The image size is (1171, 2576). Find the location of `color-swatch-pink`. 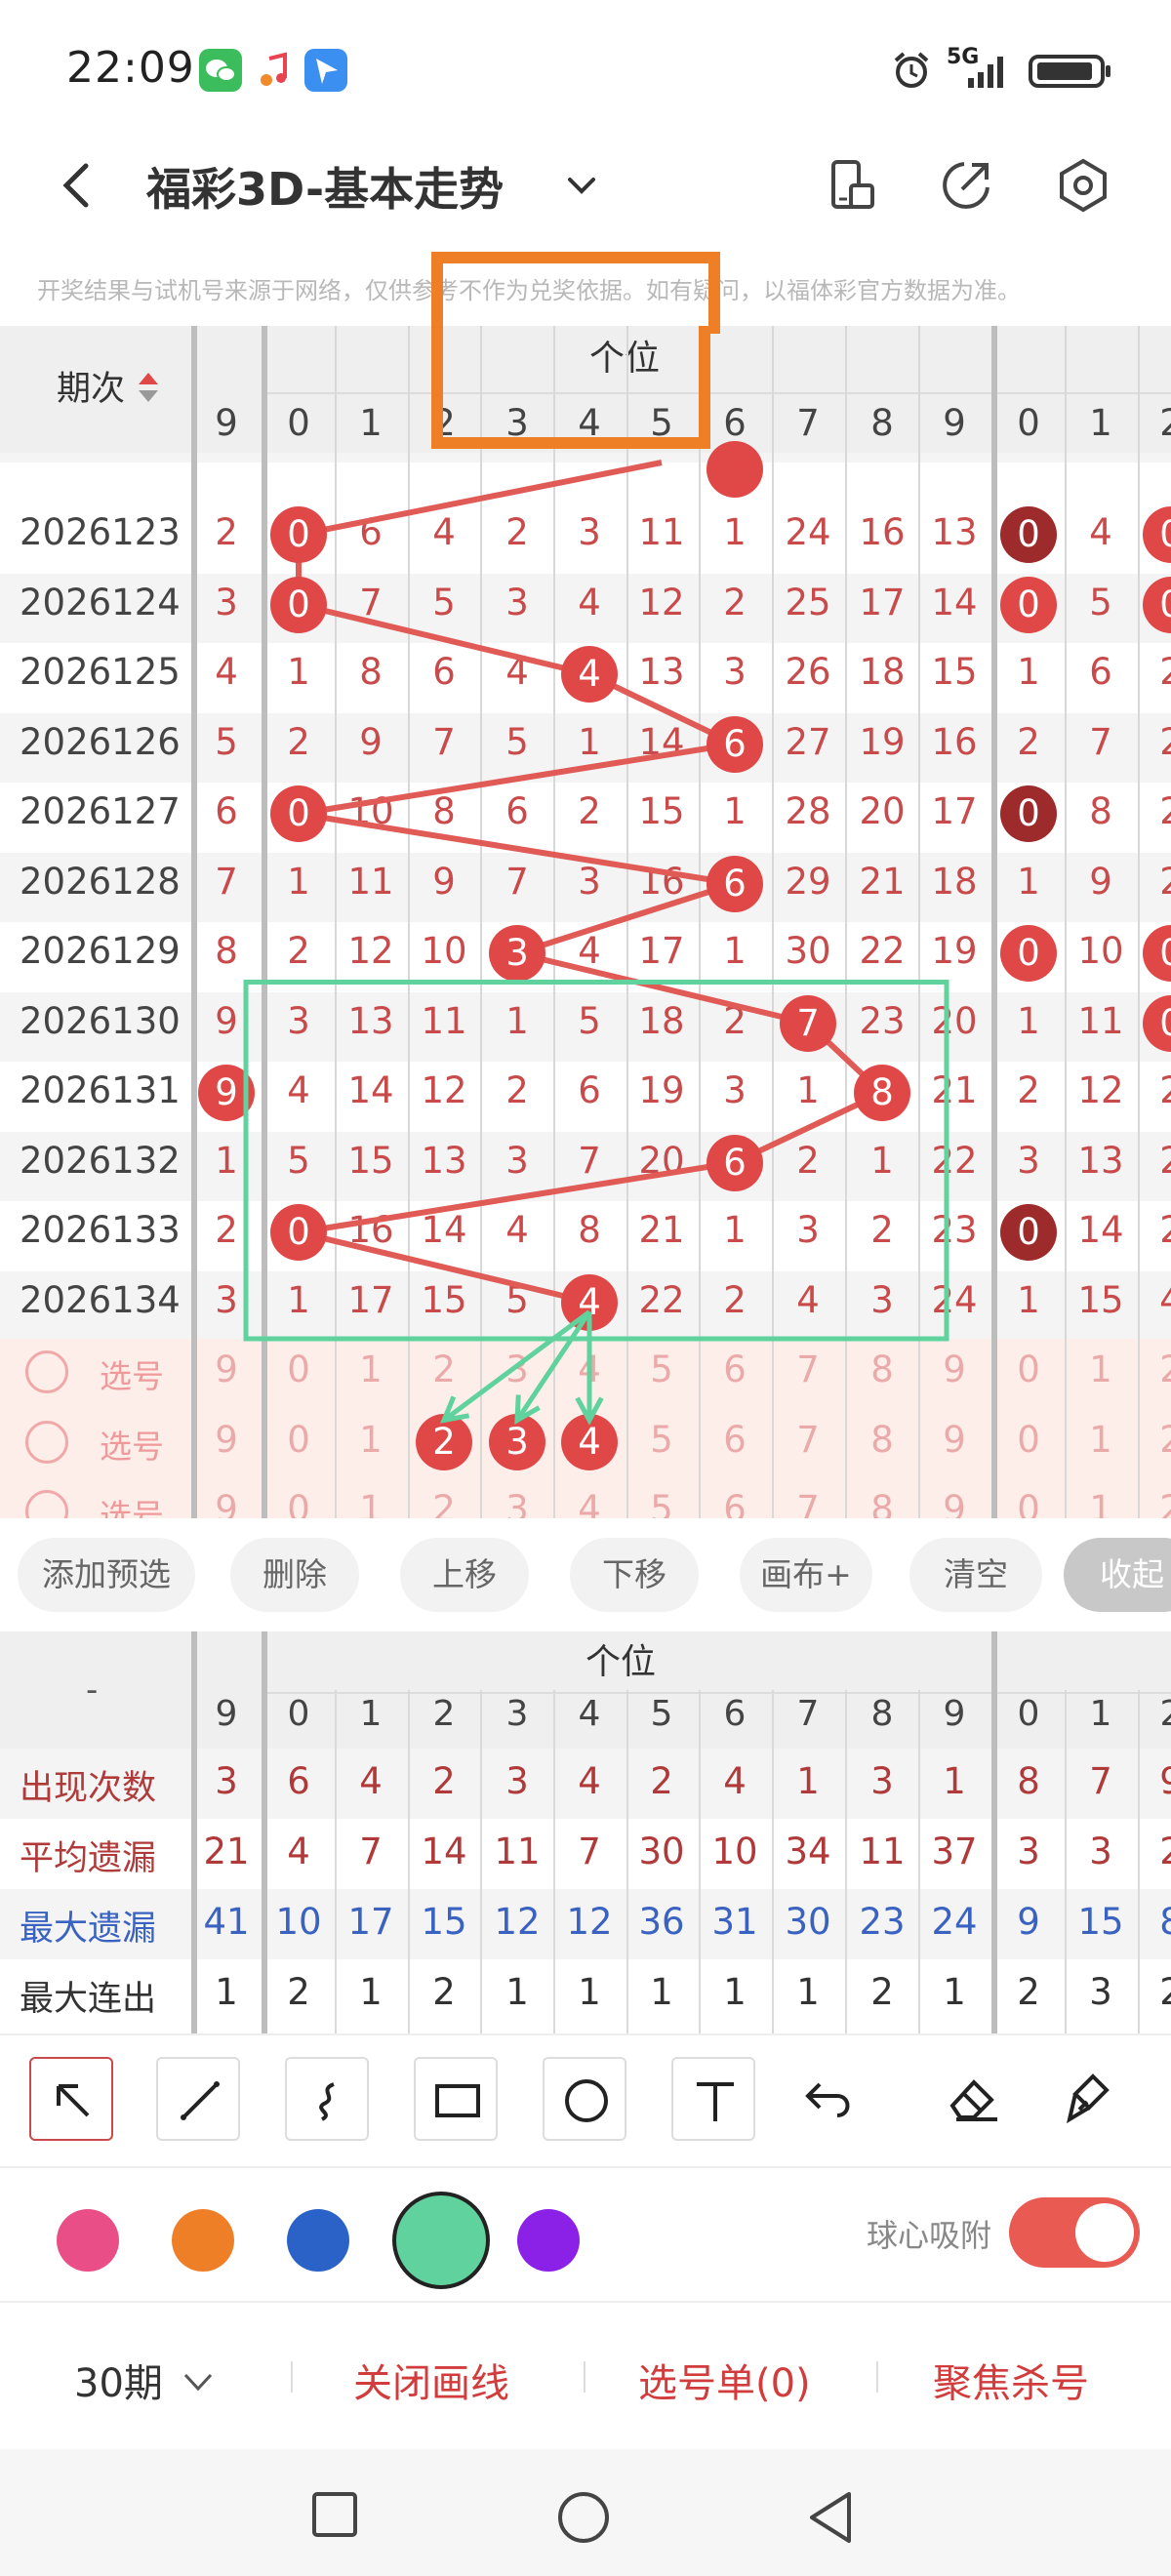

color-swatch-pink is located at coordinates (88, 2240).